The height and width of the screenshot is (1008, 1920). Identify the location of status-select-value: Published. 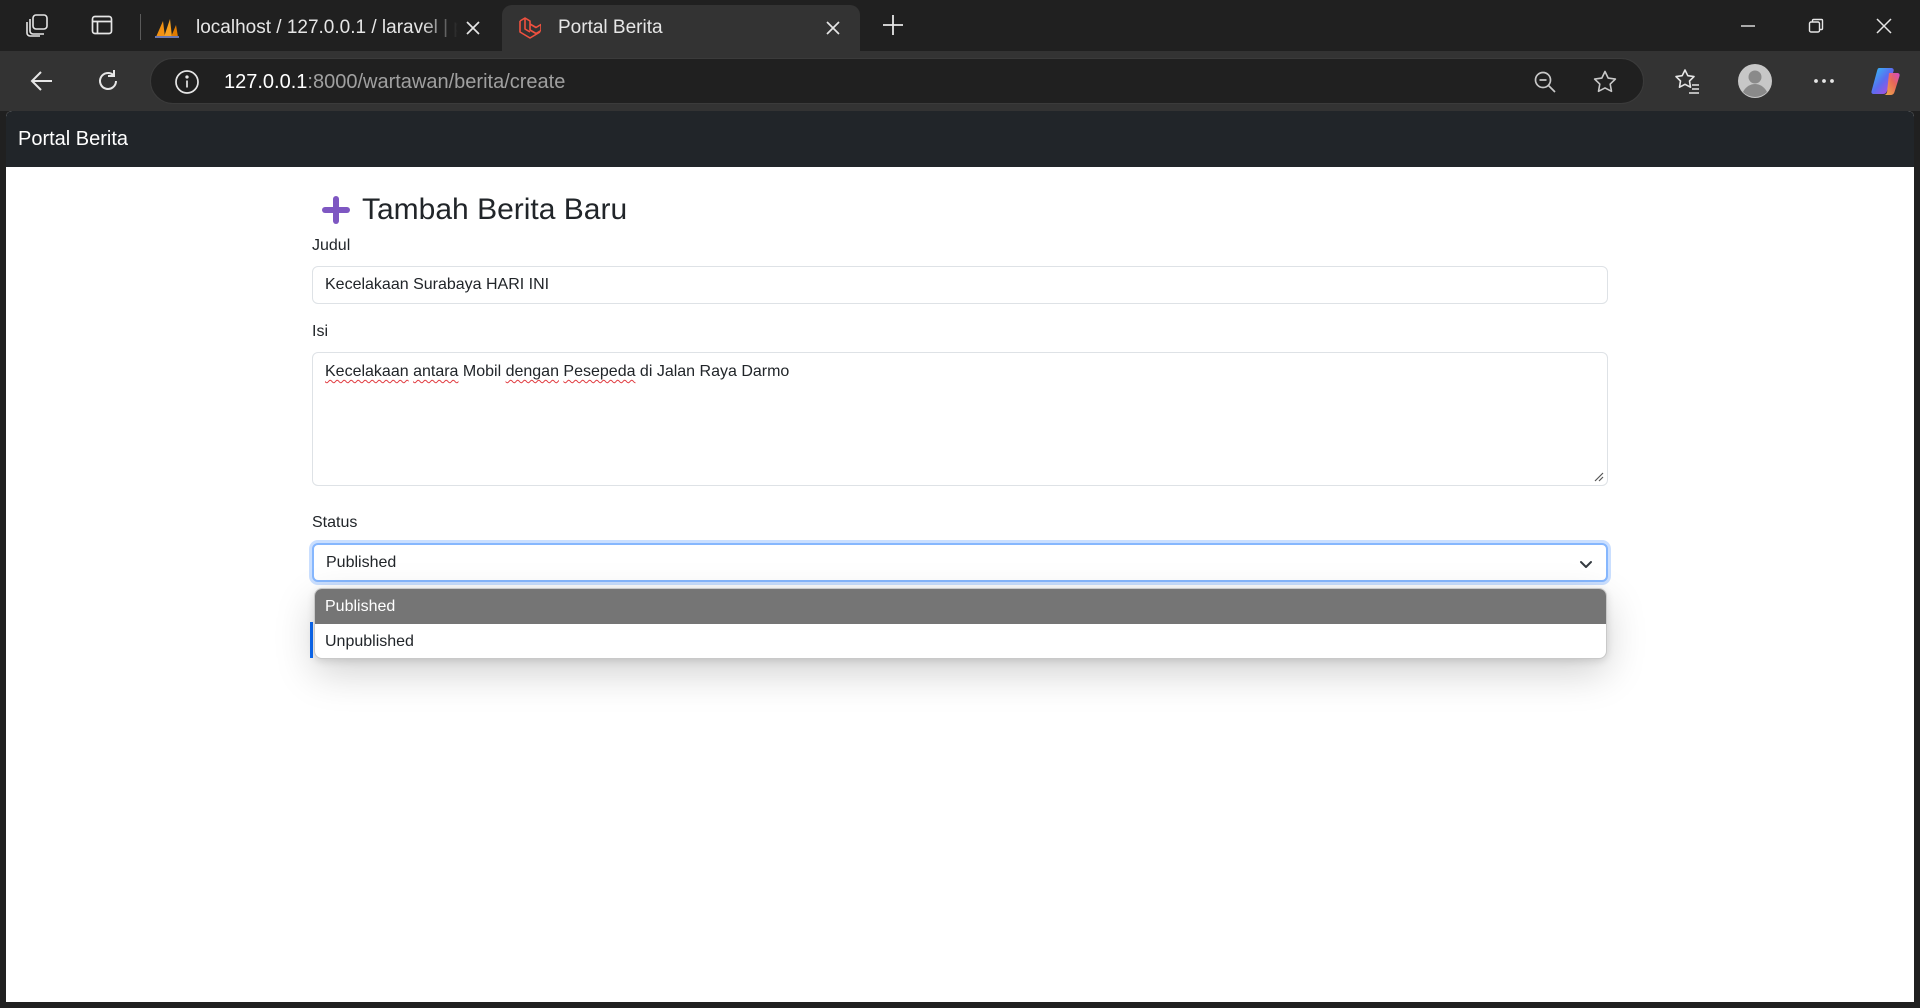
(361, 562).